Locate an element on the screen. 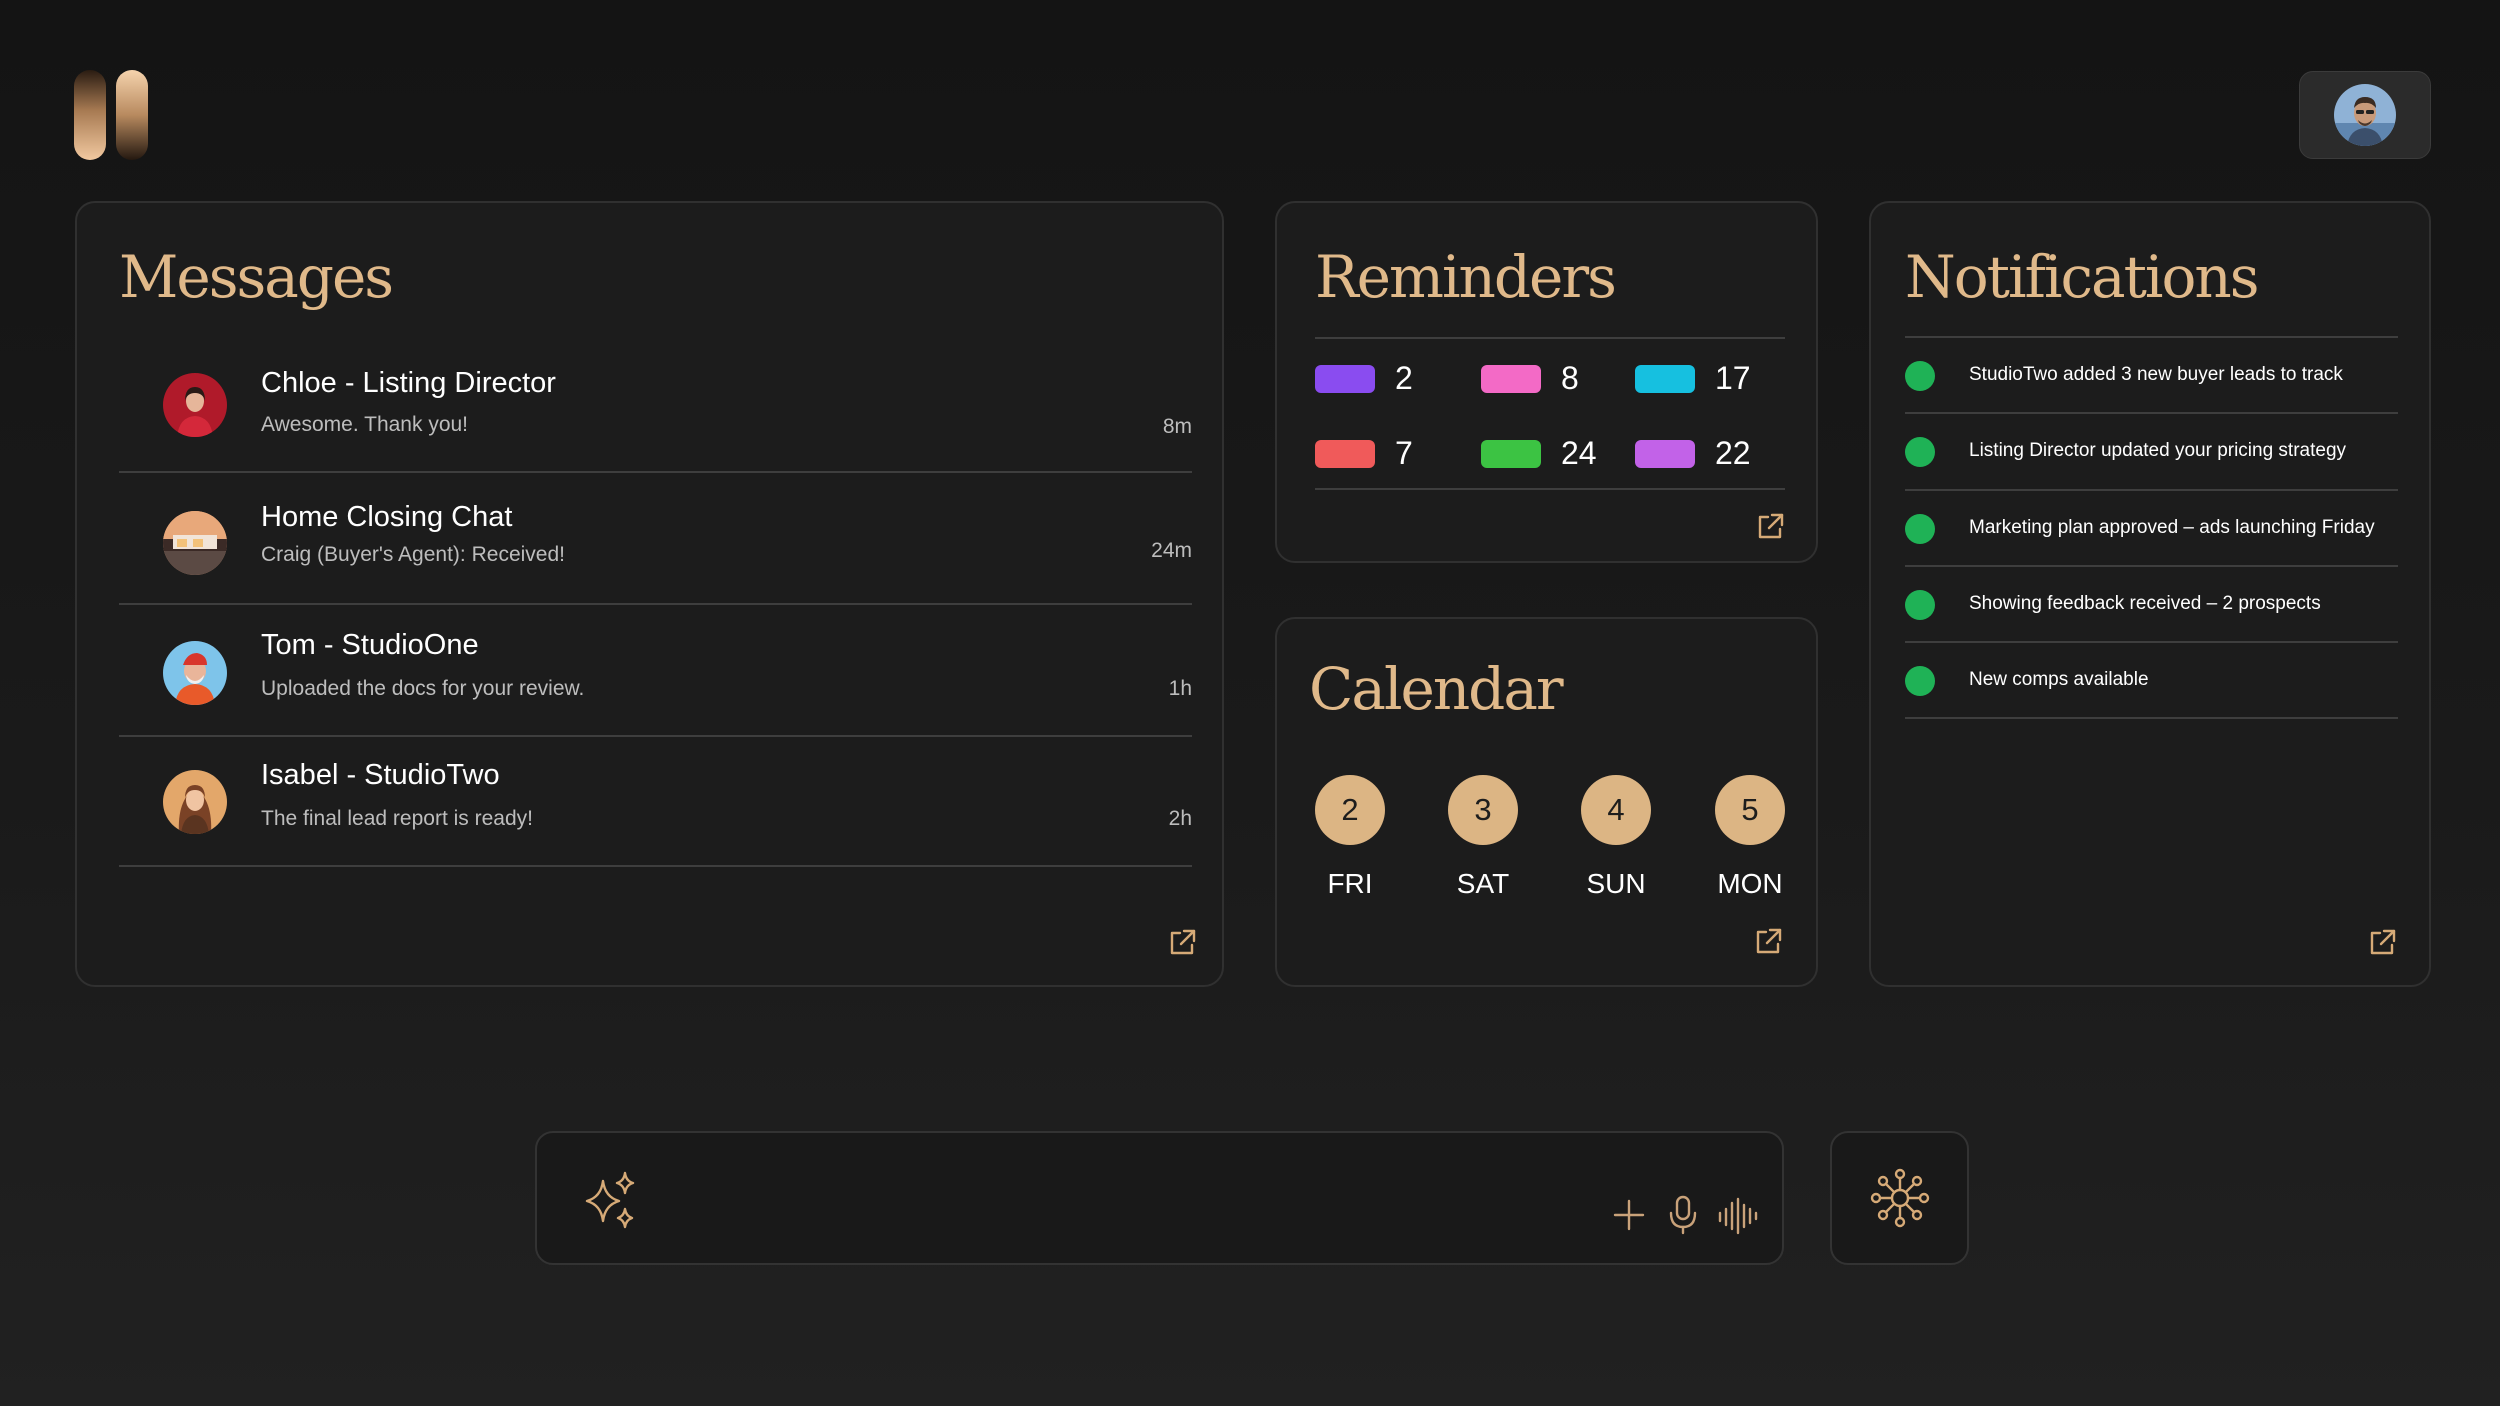 This screenshot has width=2500, height=1406. calendar-date: 5 is located at coordinates (1750, 810).